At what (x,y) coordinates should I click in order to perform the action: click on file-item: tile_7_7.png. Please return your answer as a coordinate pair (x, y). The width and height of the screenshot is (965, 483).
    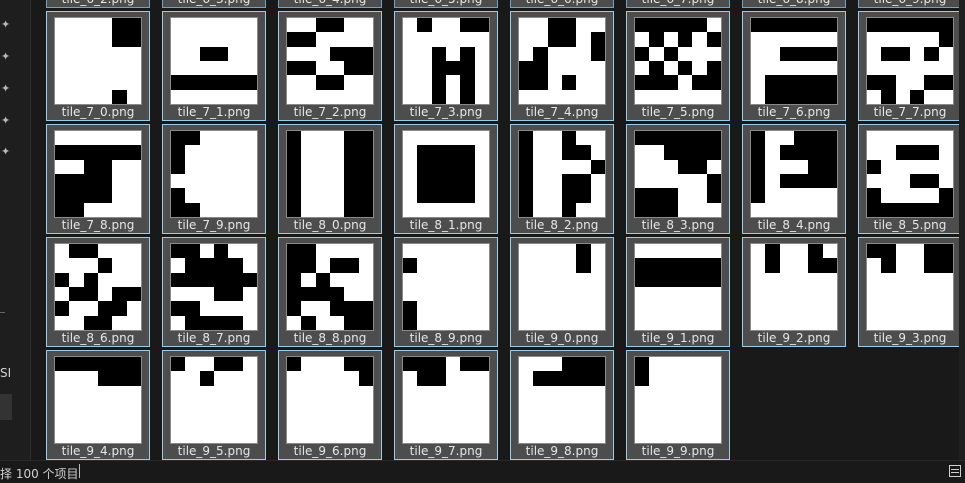
    Looking at the image, I should click on (910, 66).